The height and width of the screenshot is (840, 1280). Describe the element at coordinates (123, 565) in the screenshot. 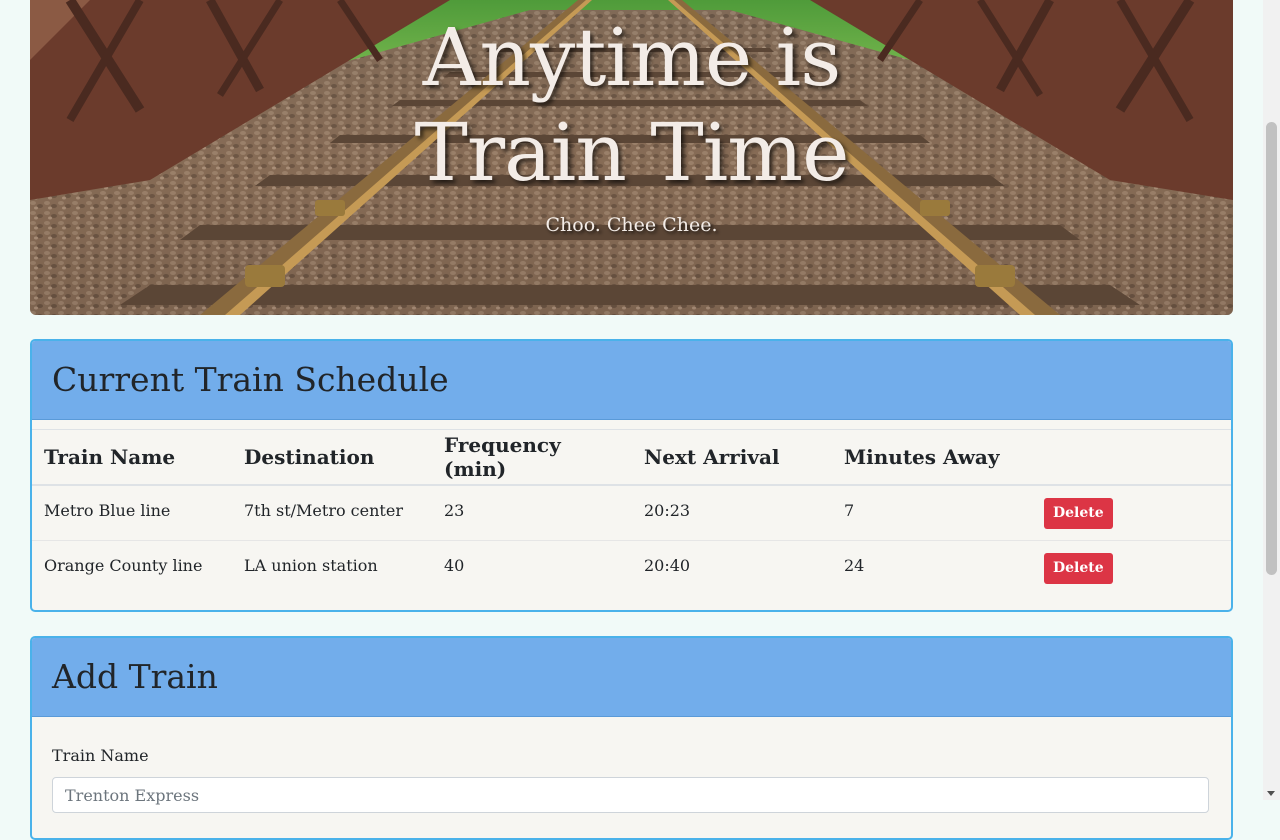

I see `cell-train-name: Orange County line` at that location.